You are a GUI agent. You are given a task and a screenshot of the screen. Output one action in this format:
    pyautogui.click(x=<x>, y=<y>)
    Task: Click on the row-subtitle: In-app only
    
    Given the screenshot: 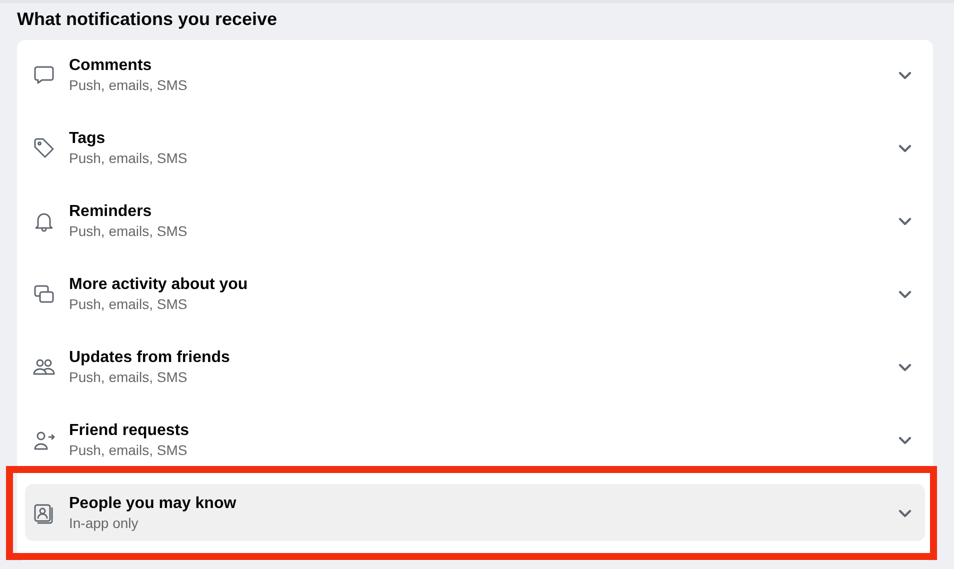 What is the action you would take?
    pyautogui.click(x=104, y=523)
    